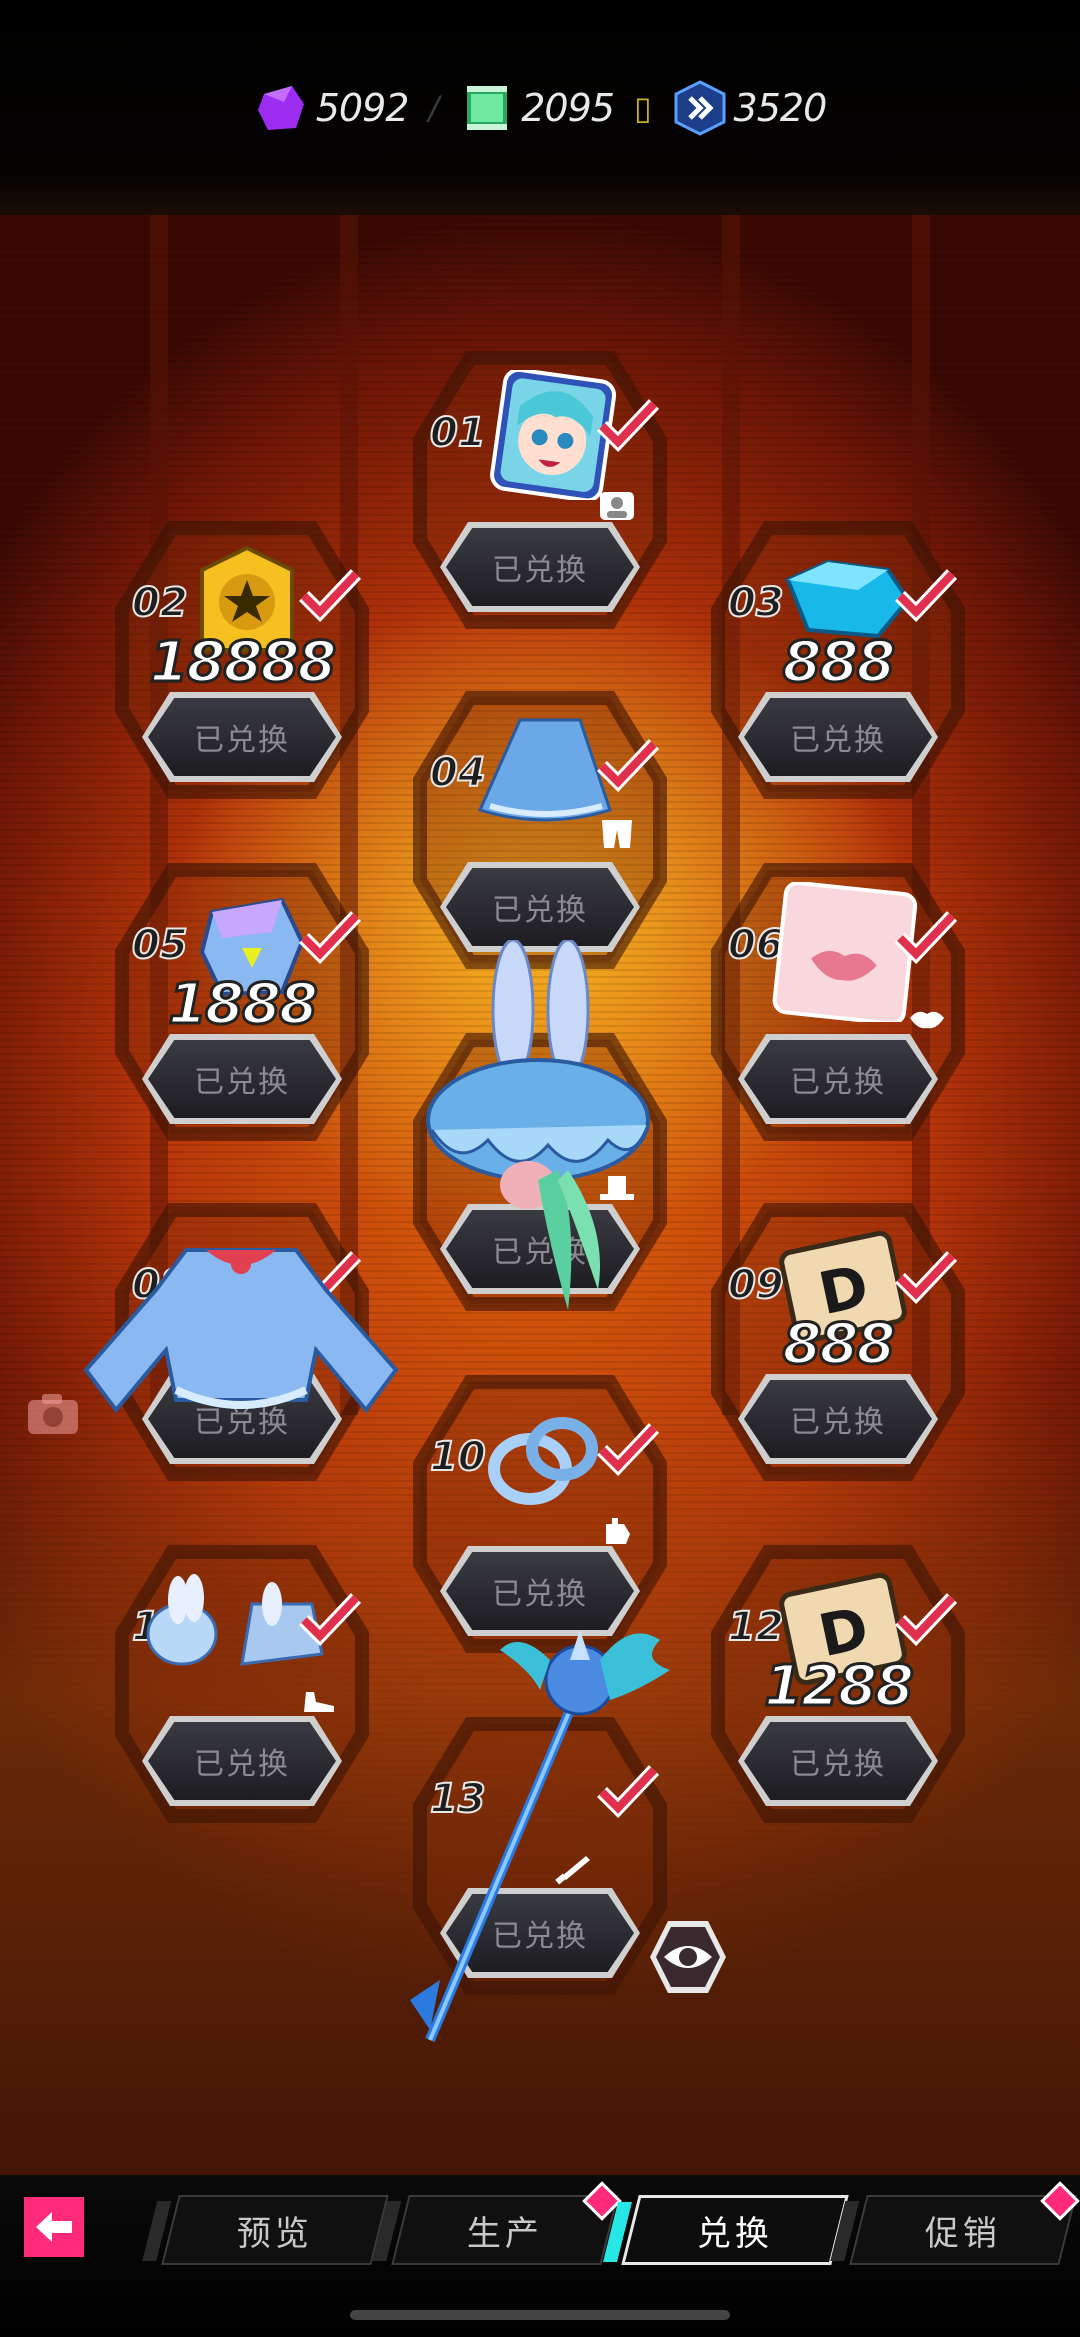 The width and height of the screenshot is (1080, 2337). Describe the element at coordinates (505, 2233) in the screenshot. I see `tab-label: 生产` at that location.